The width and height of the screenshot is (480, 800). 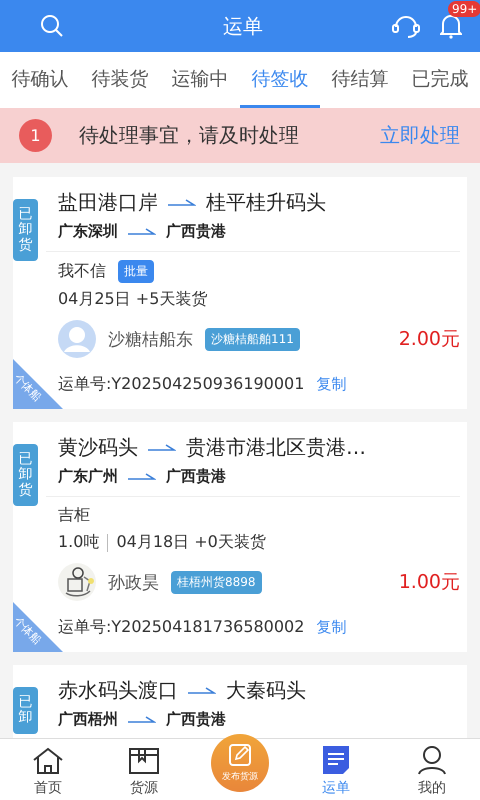 I want to click on notice-count: 1, so click(x=35, y=135).